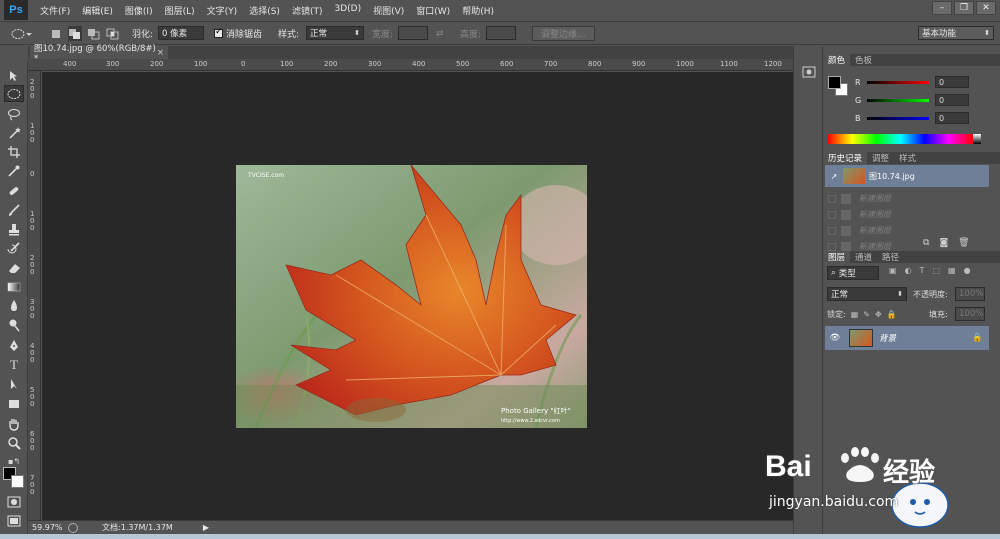 This screenshot has height=539, width=1000. Describe the element at coordinates (963, 243) in the screenshot. I see `trash-icon: 🗑` at that location.